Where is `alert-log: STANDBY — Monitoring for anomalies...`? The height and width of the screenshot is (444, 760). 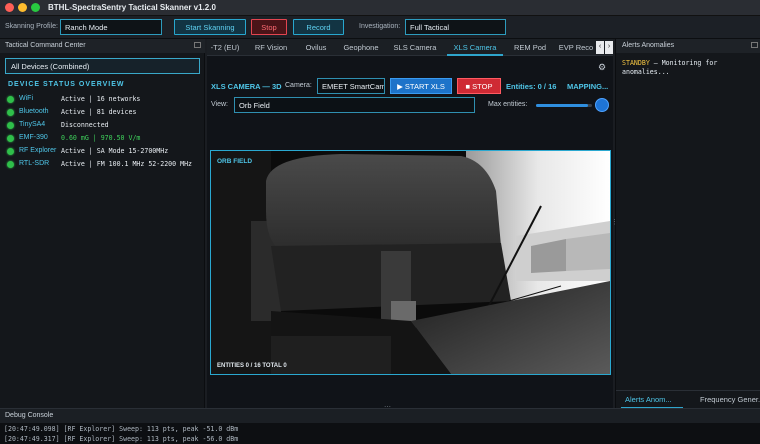
alert-log: STANDBY — Monitoring for anomalies... is located at coordinates (687, 68).